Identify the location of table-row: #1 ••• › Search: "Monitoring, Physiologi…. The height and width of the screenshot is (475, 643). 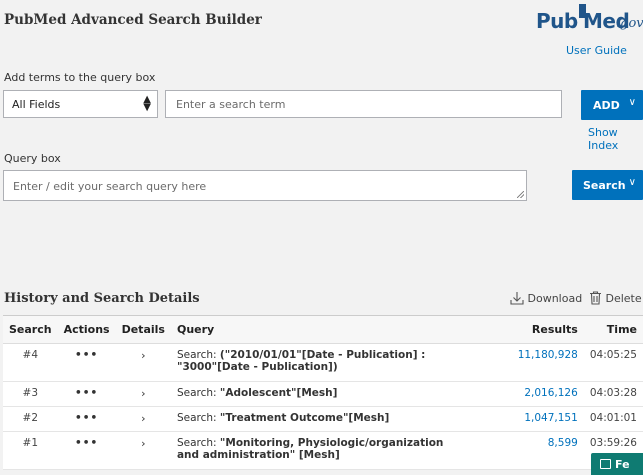
(323, 450).